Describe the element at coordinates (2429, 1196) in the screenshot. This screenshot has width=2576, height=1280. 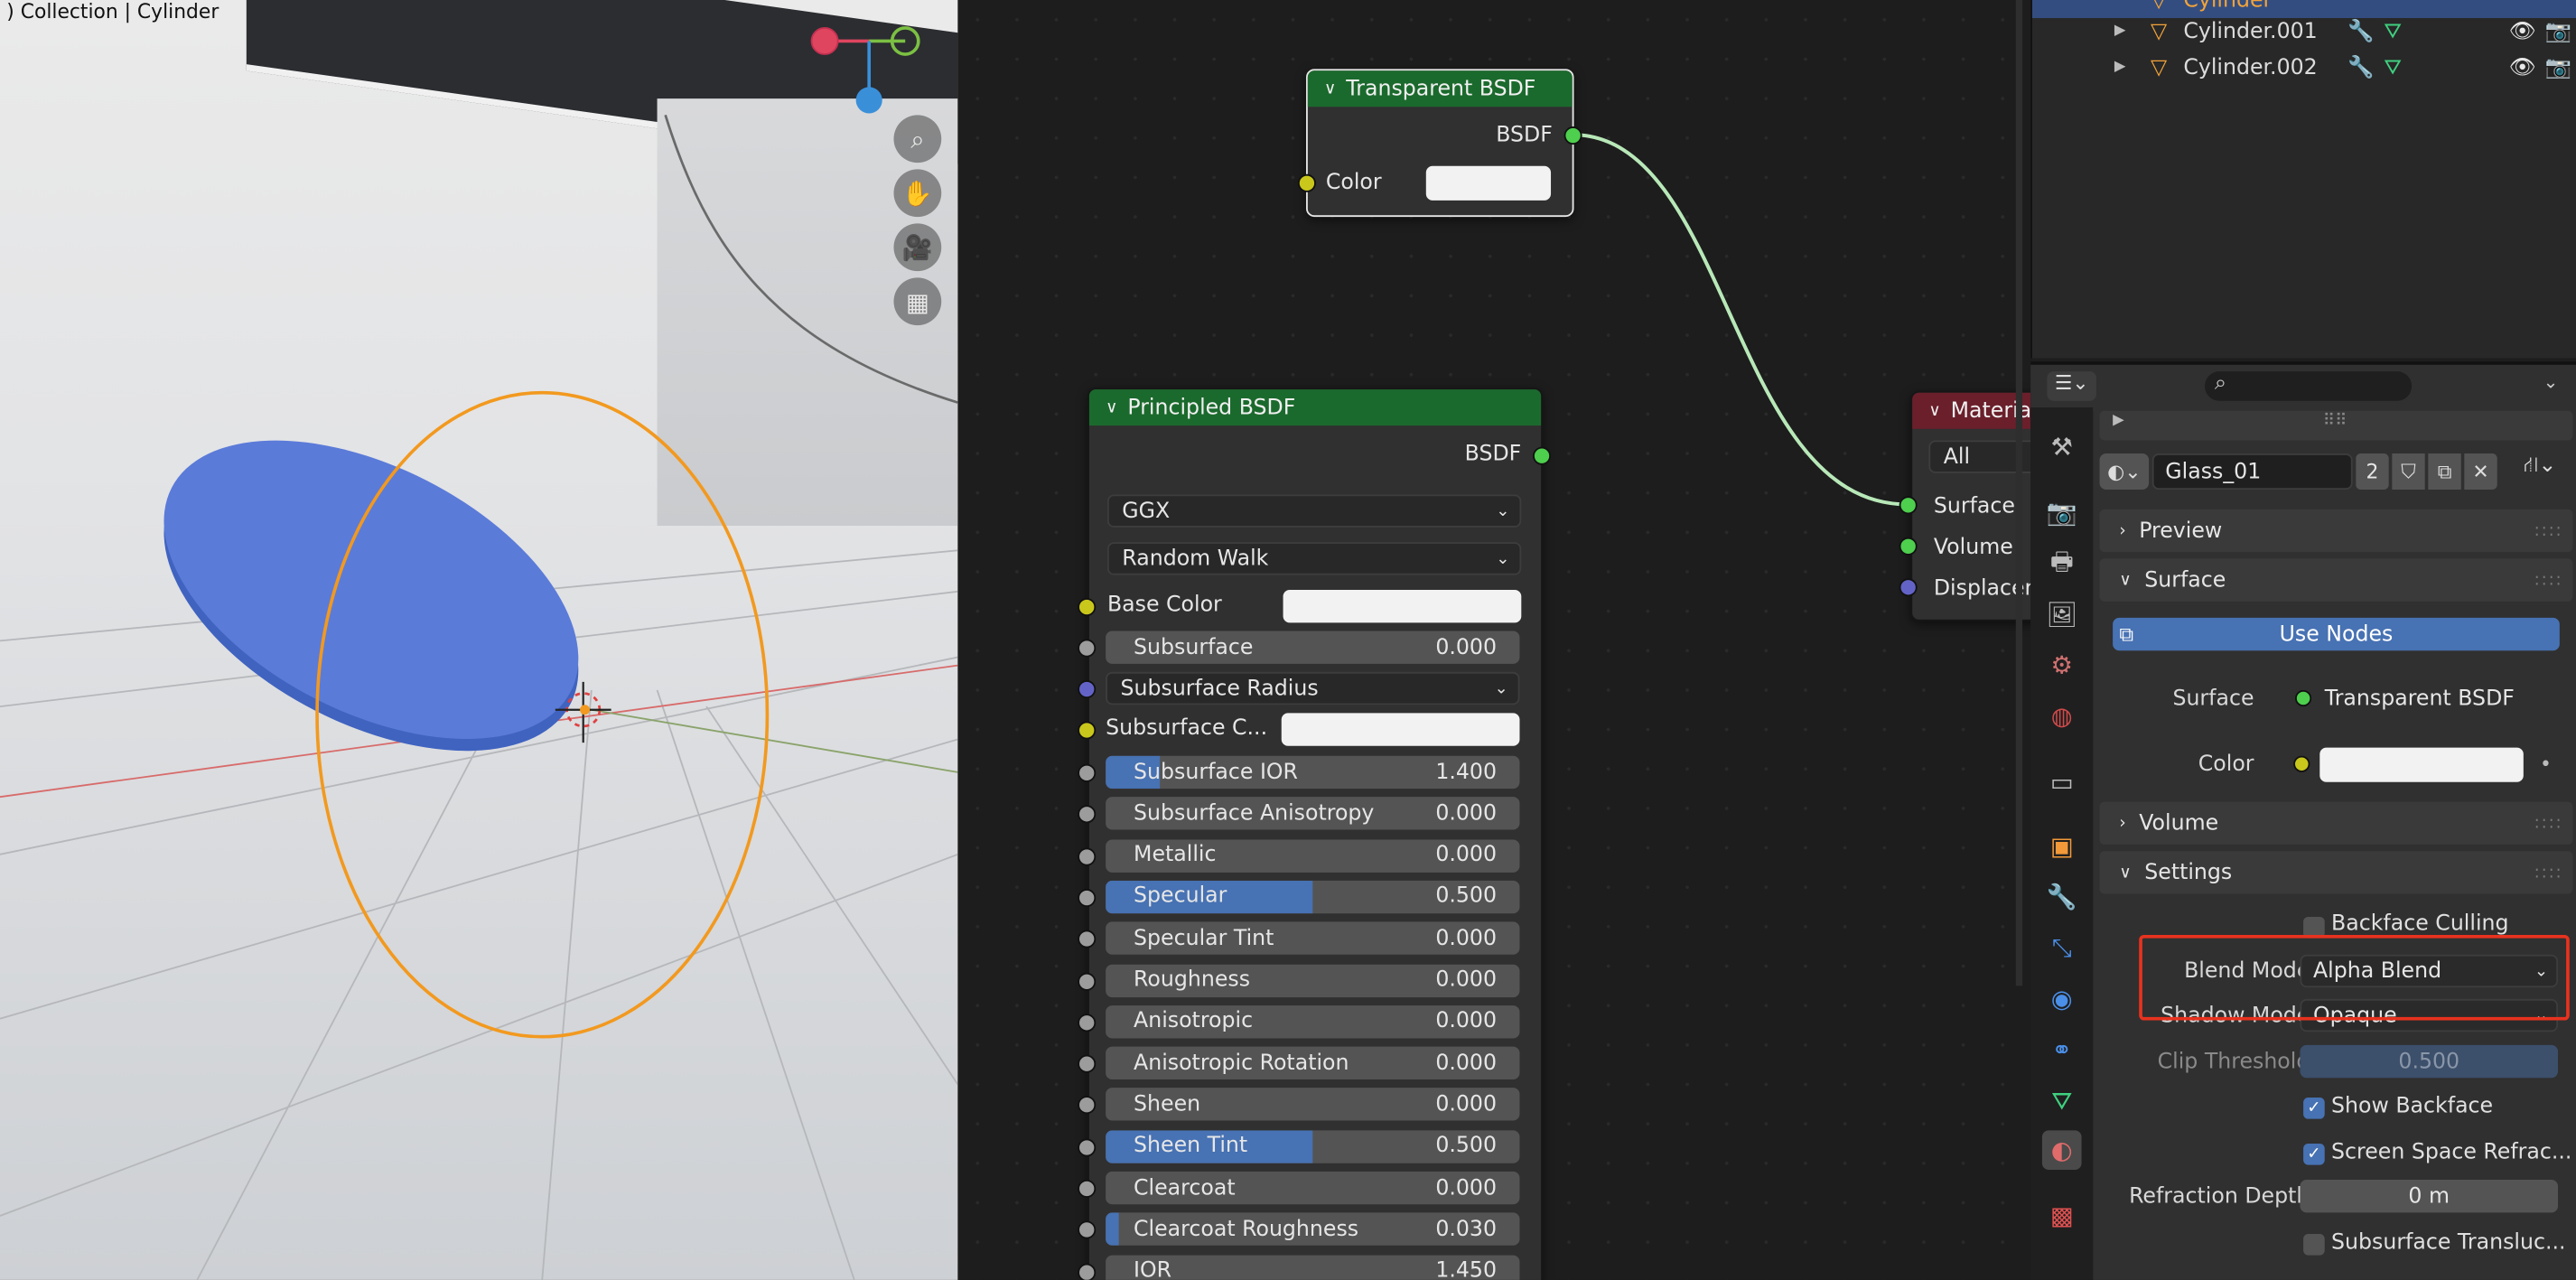
I see `refraction-depth-field: 0 m` at that location.